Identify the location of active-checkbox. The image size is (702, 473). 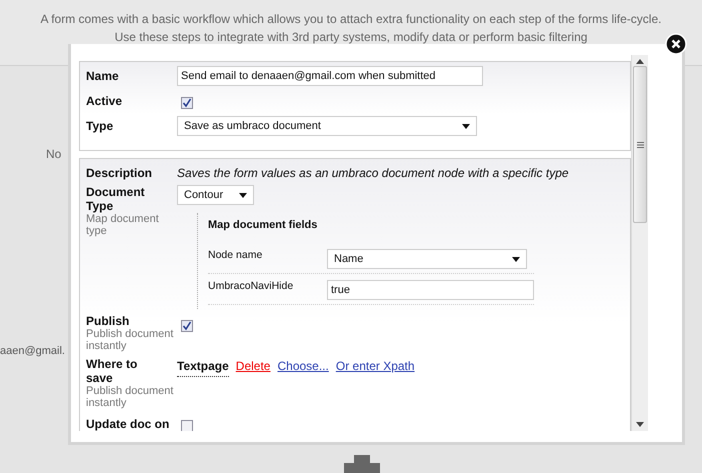
(187, 103).